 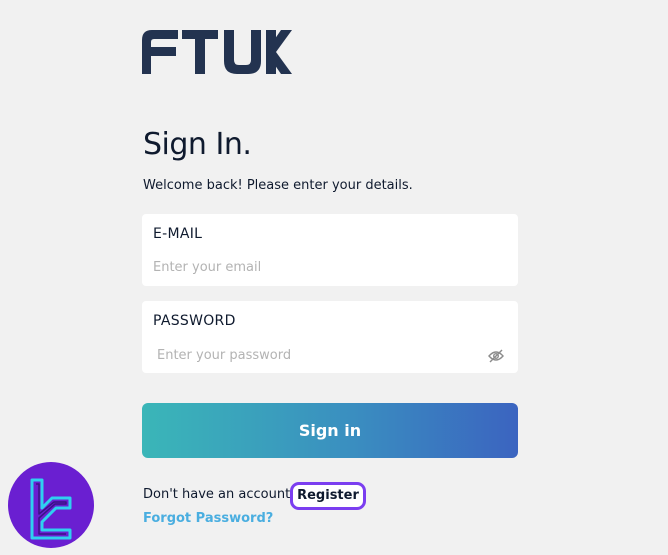 I want to click on account-prompt: Don't have an account, so click(x=217, y=494).